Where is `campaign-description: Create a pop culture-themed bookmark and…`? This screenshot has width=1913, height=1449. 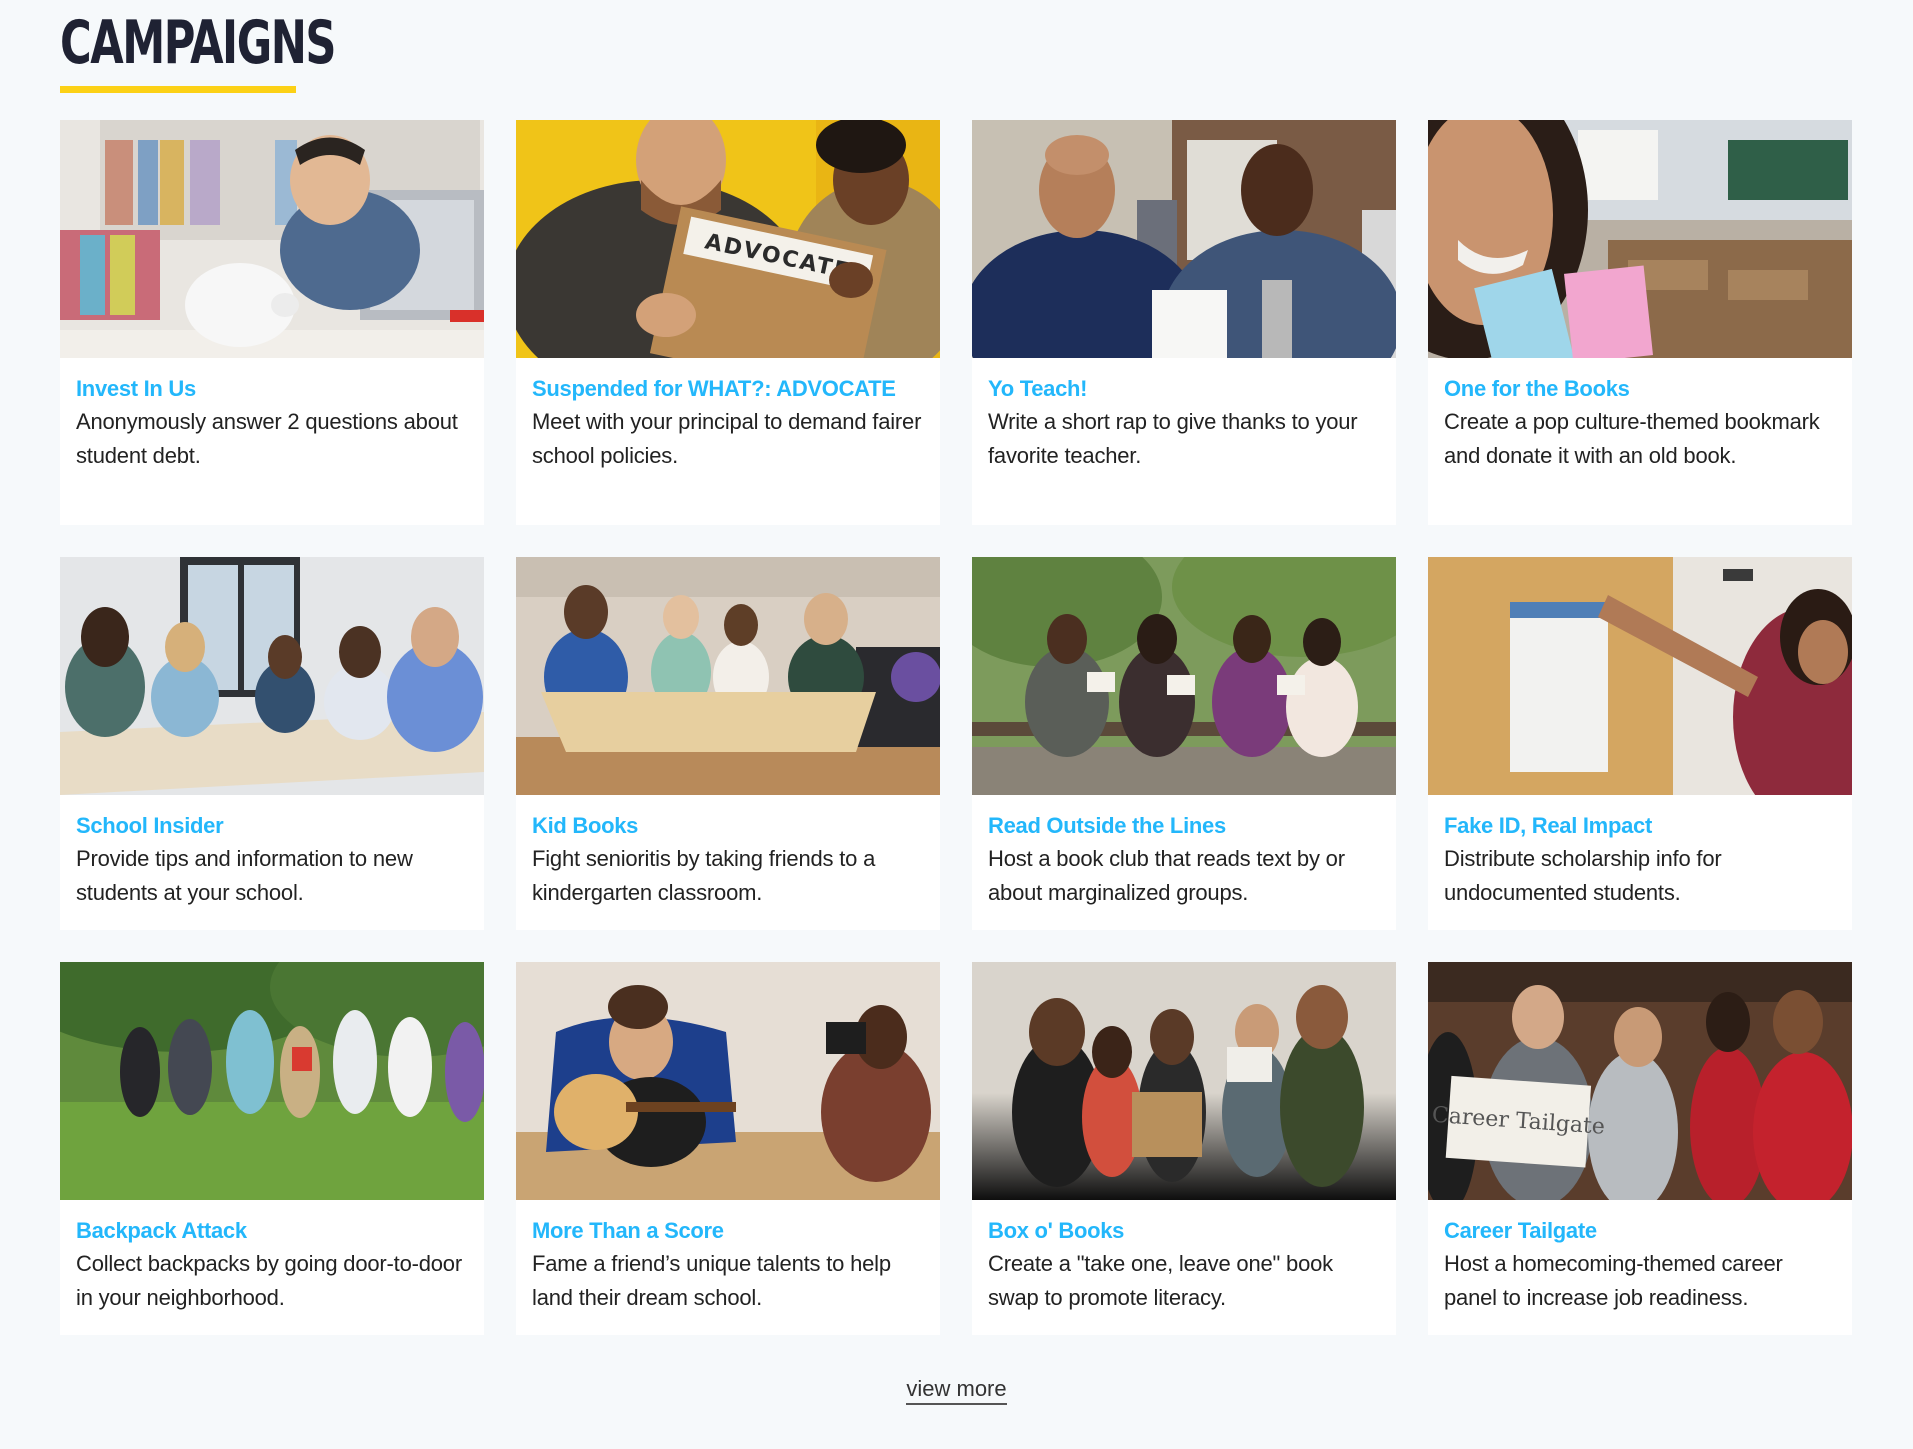 campaign-description: Create a pop culture-themed bookmark and… is located at coordinates (1632, 438).